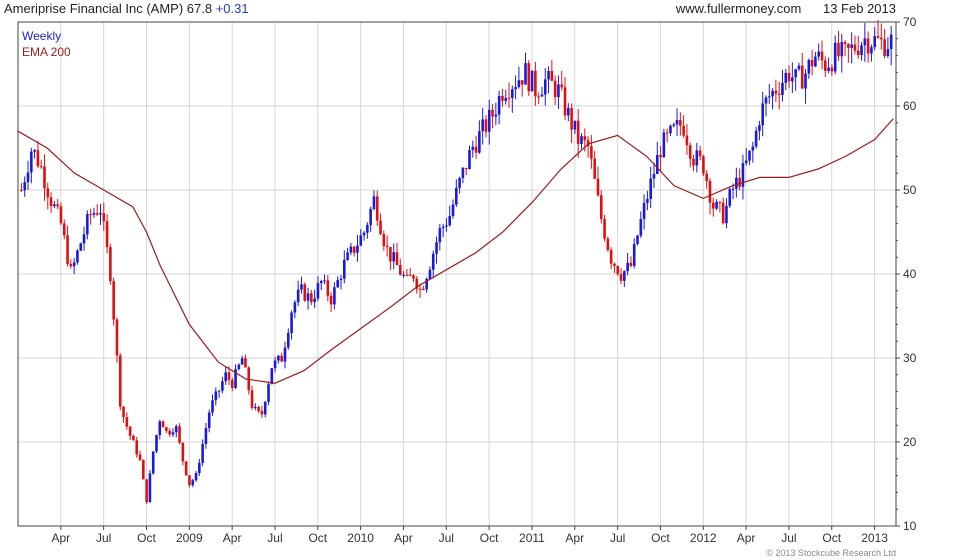  What do you see at coordinates (274, 538) in the screenshot?
I see `x-tick-label: Jul` at bounding box center [274, 538].